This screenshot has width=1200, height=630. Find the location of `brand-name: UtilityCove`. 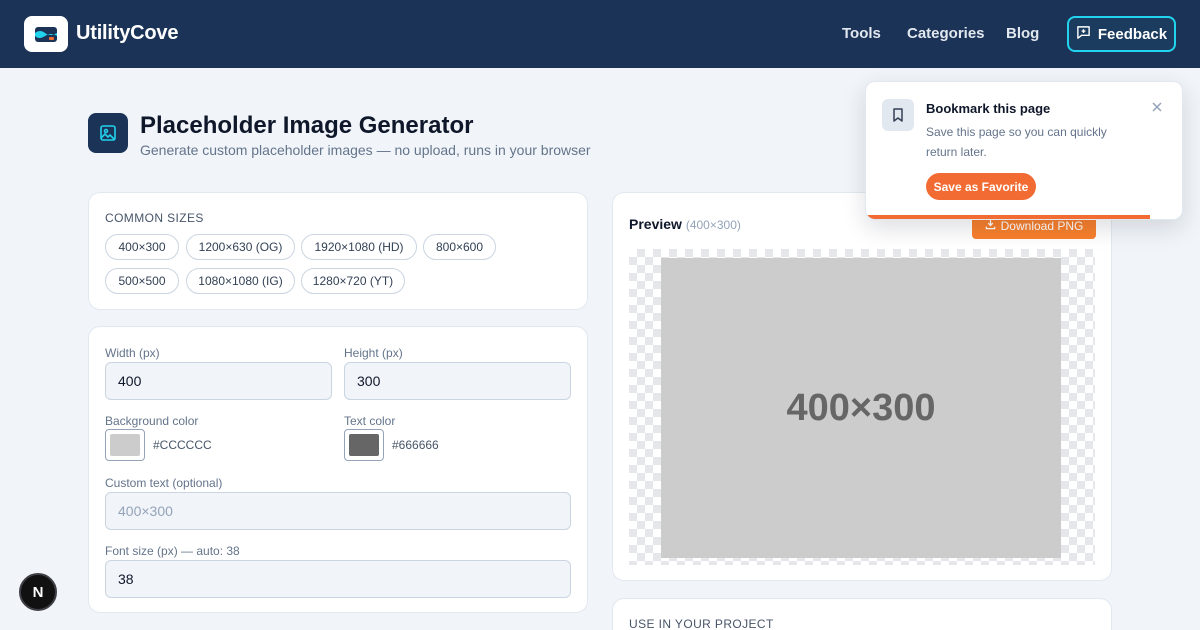

brand-name: UtilityCove is located at coordinates (127, 33).